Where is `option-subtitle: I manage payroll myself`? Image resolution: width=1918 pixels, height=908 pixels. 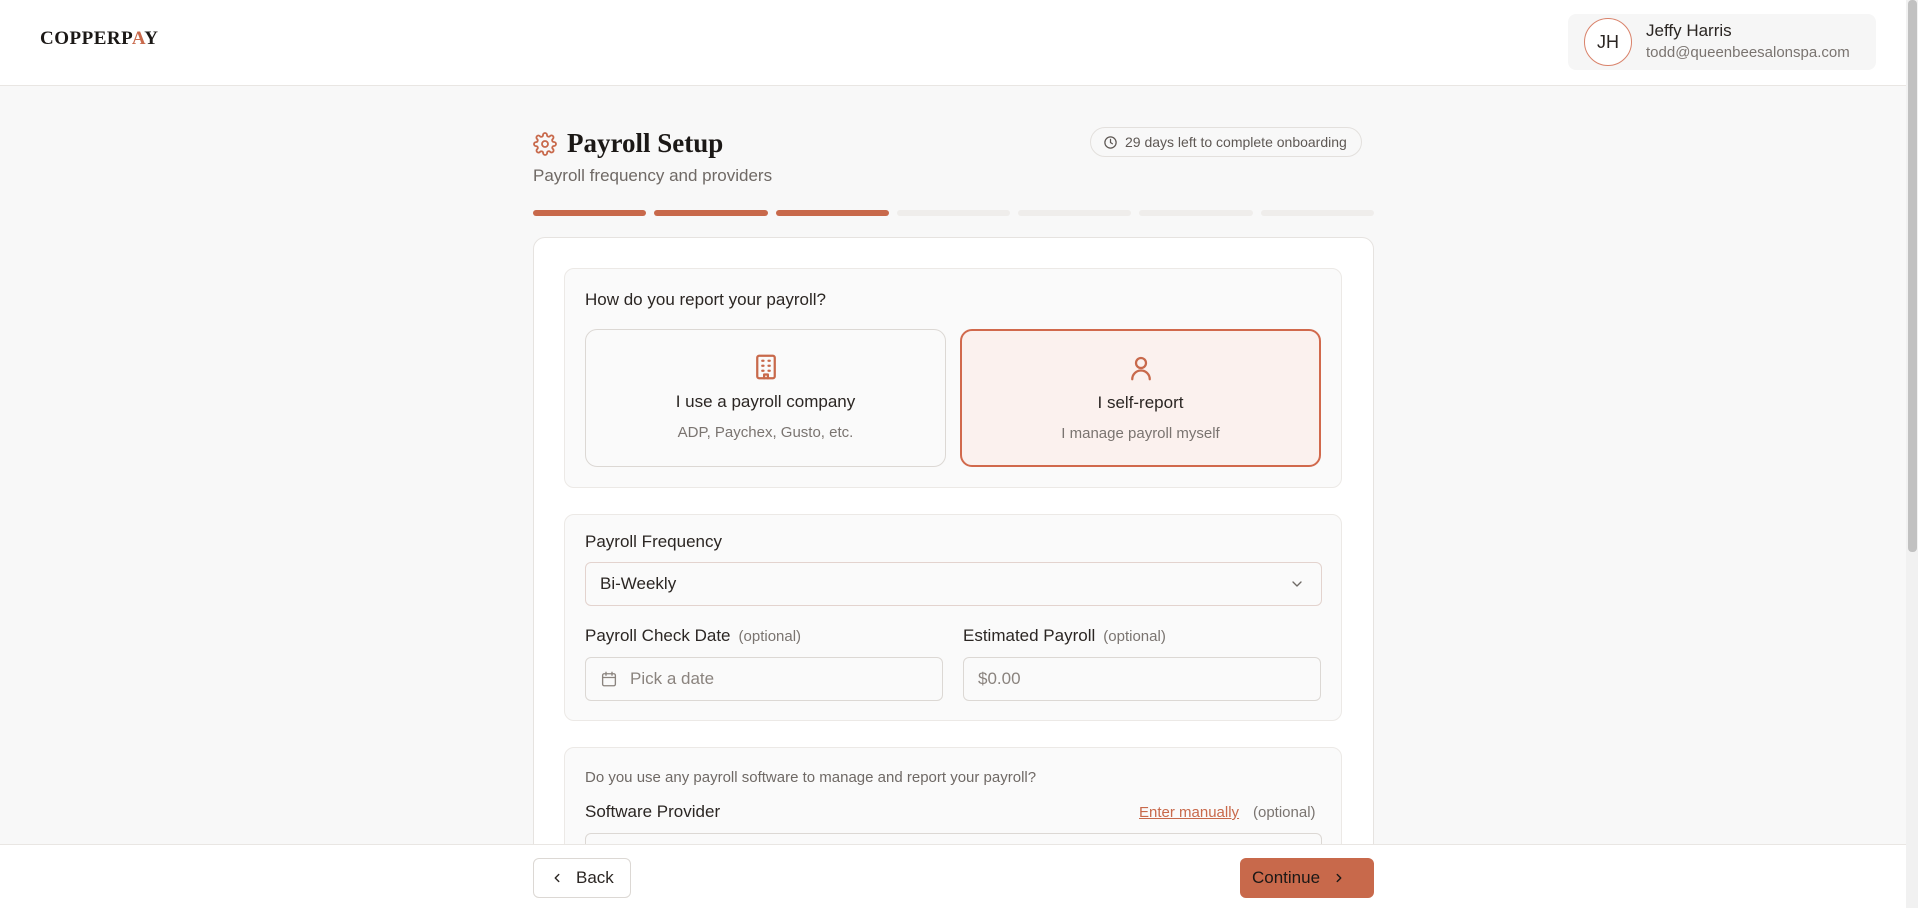
option-subtitle: I manage payroll myself is located at coordinates (1140, 433).